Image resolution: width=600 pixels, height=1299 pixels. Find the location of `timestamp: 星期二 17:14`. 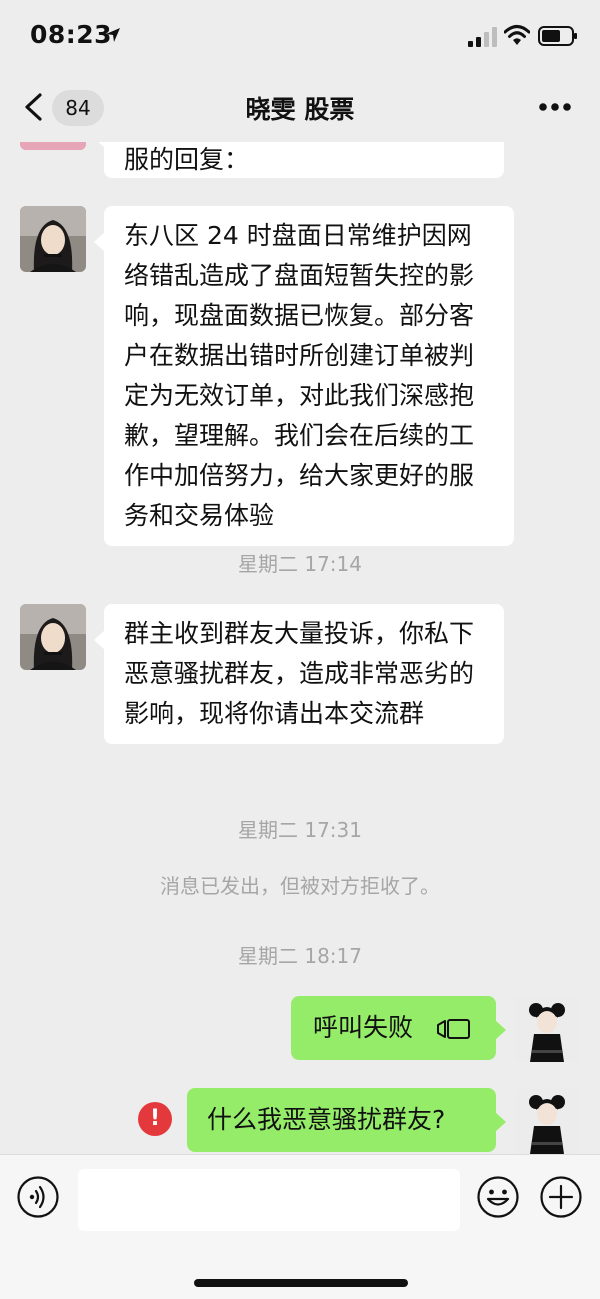

timestamp: 星期二 17:14 is located at coordinates (300, 564).